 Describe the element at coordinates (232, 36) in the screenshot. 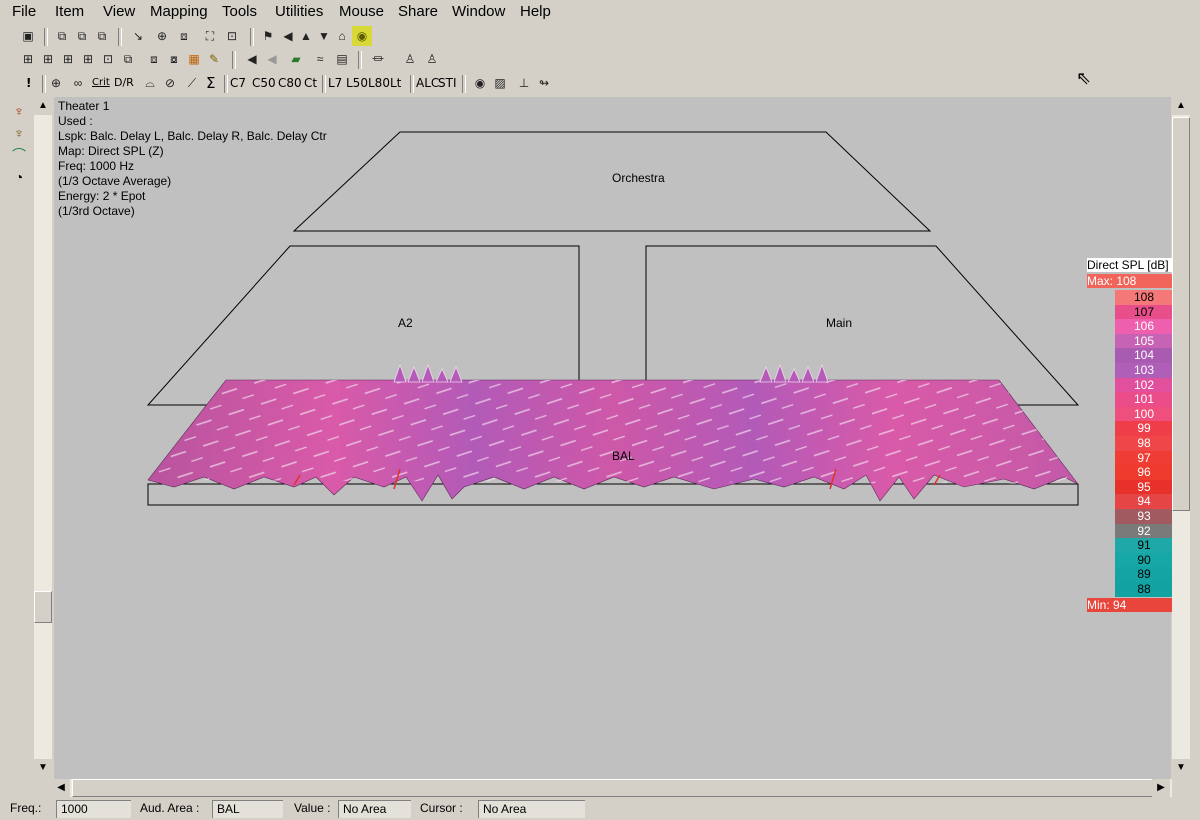

I see `zoom-fit-icon: ⊡` at that location.